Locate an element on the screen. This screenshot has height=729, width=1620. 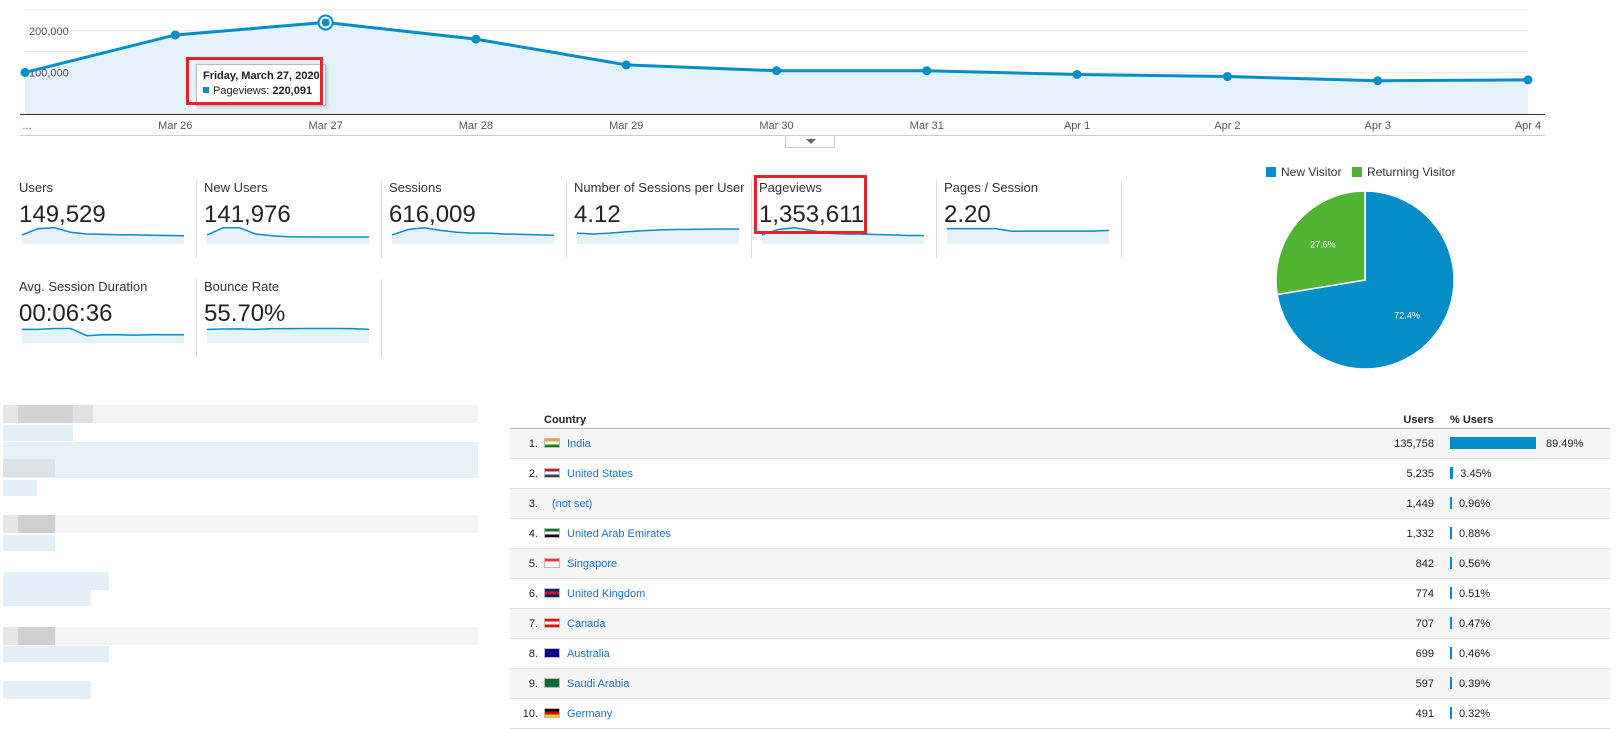
users-cell: 774 is located at coordinates (1424, 593).